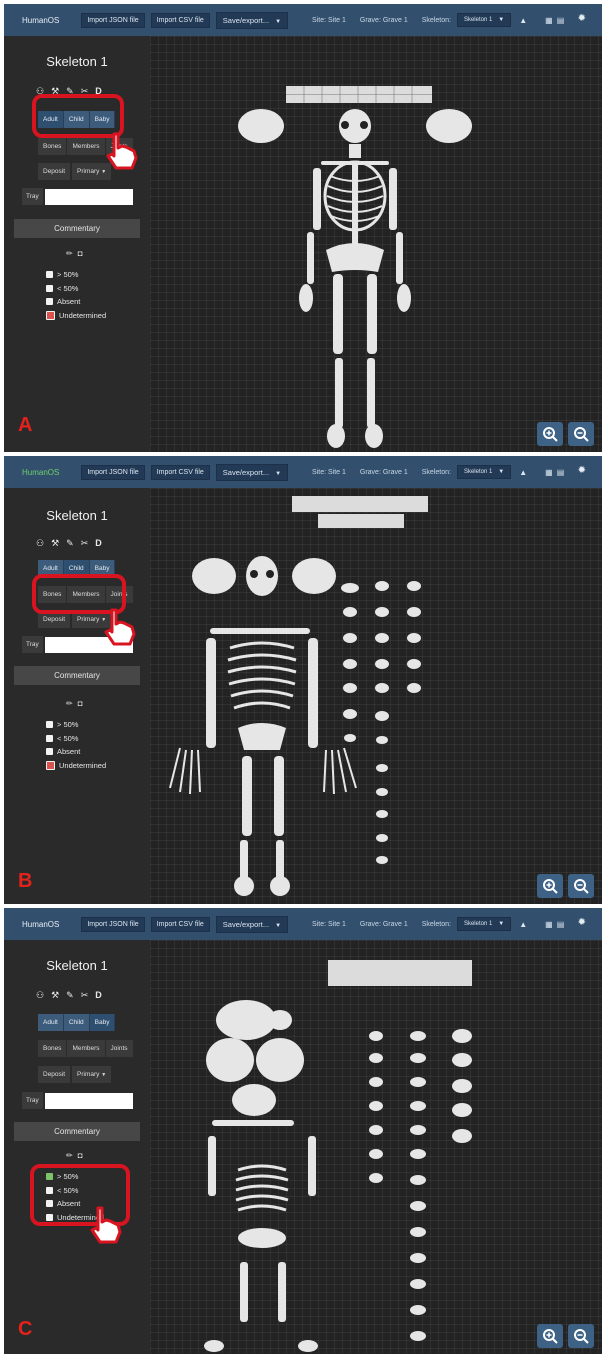  Describe the element at coordinates (70, 995) in the screenshot. I see `pin-icon: ✎` at that location.